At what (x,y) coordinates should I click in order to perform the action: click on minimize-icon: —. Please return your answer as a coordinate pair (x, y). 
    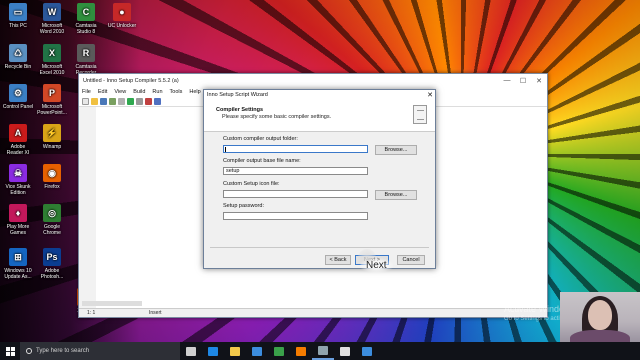
    Looking at the image, I should click on (507, 80).